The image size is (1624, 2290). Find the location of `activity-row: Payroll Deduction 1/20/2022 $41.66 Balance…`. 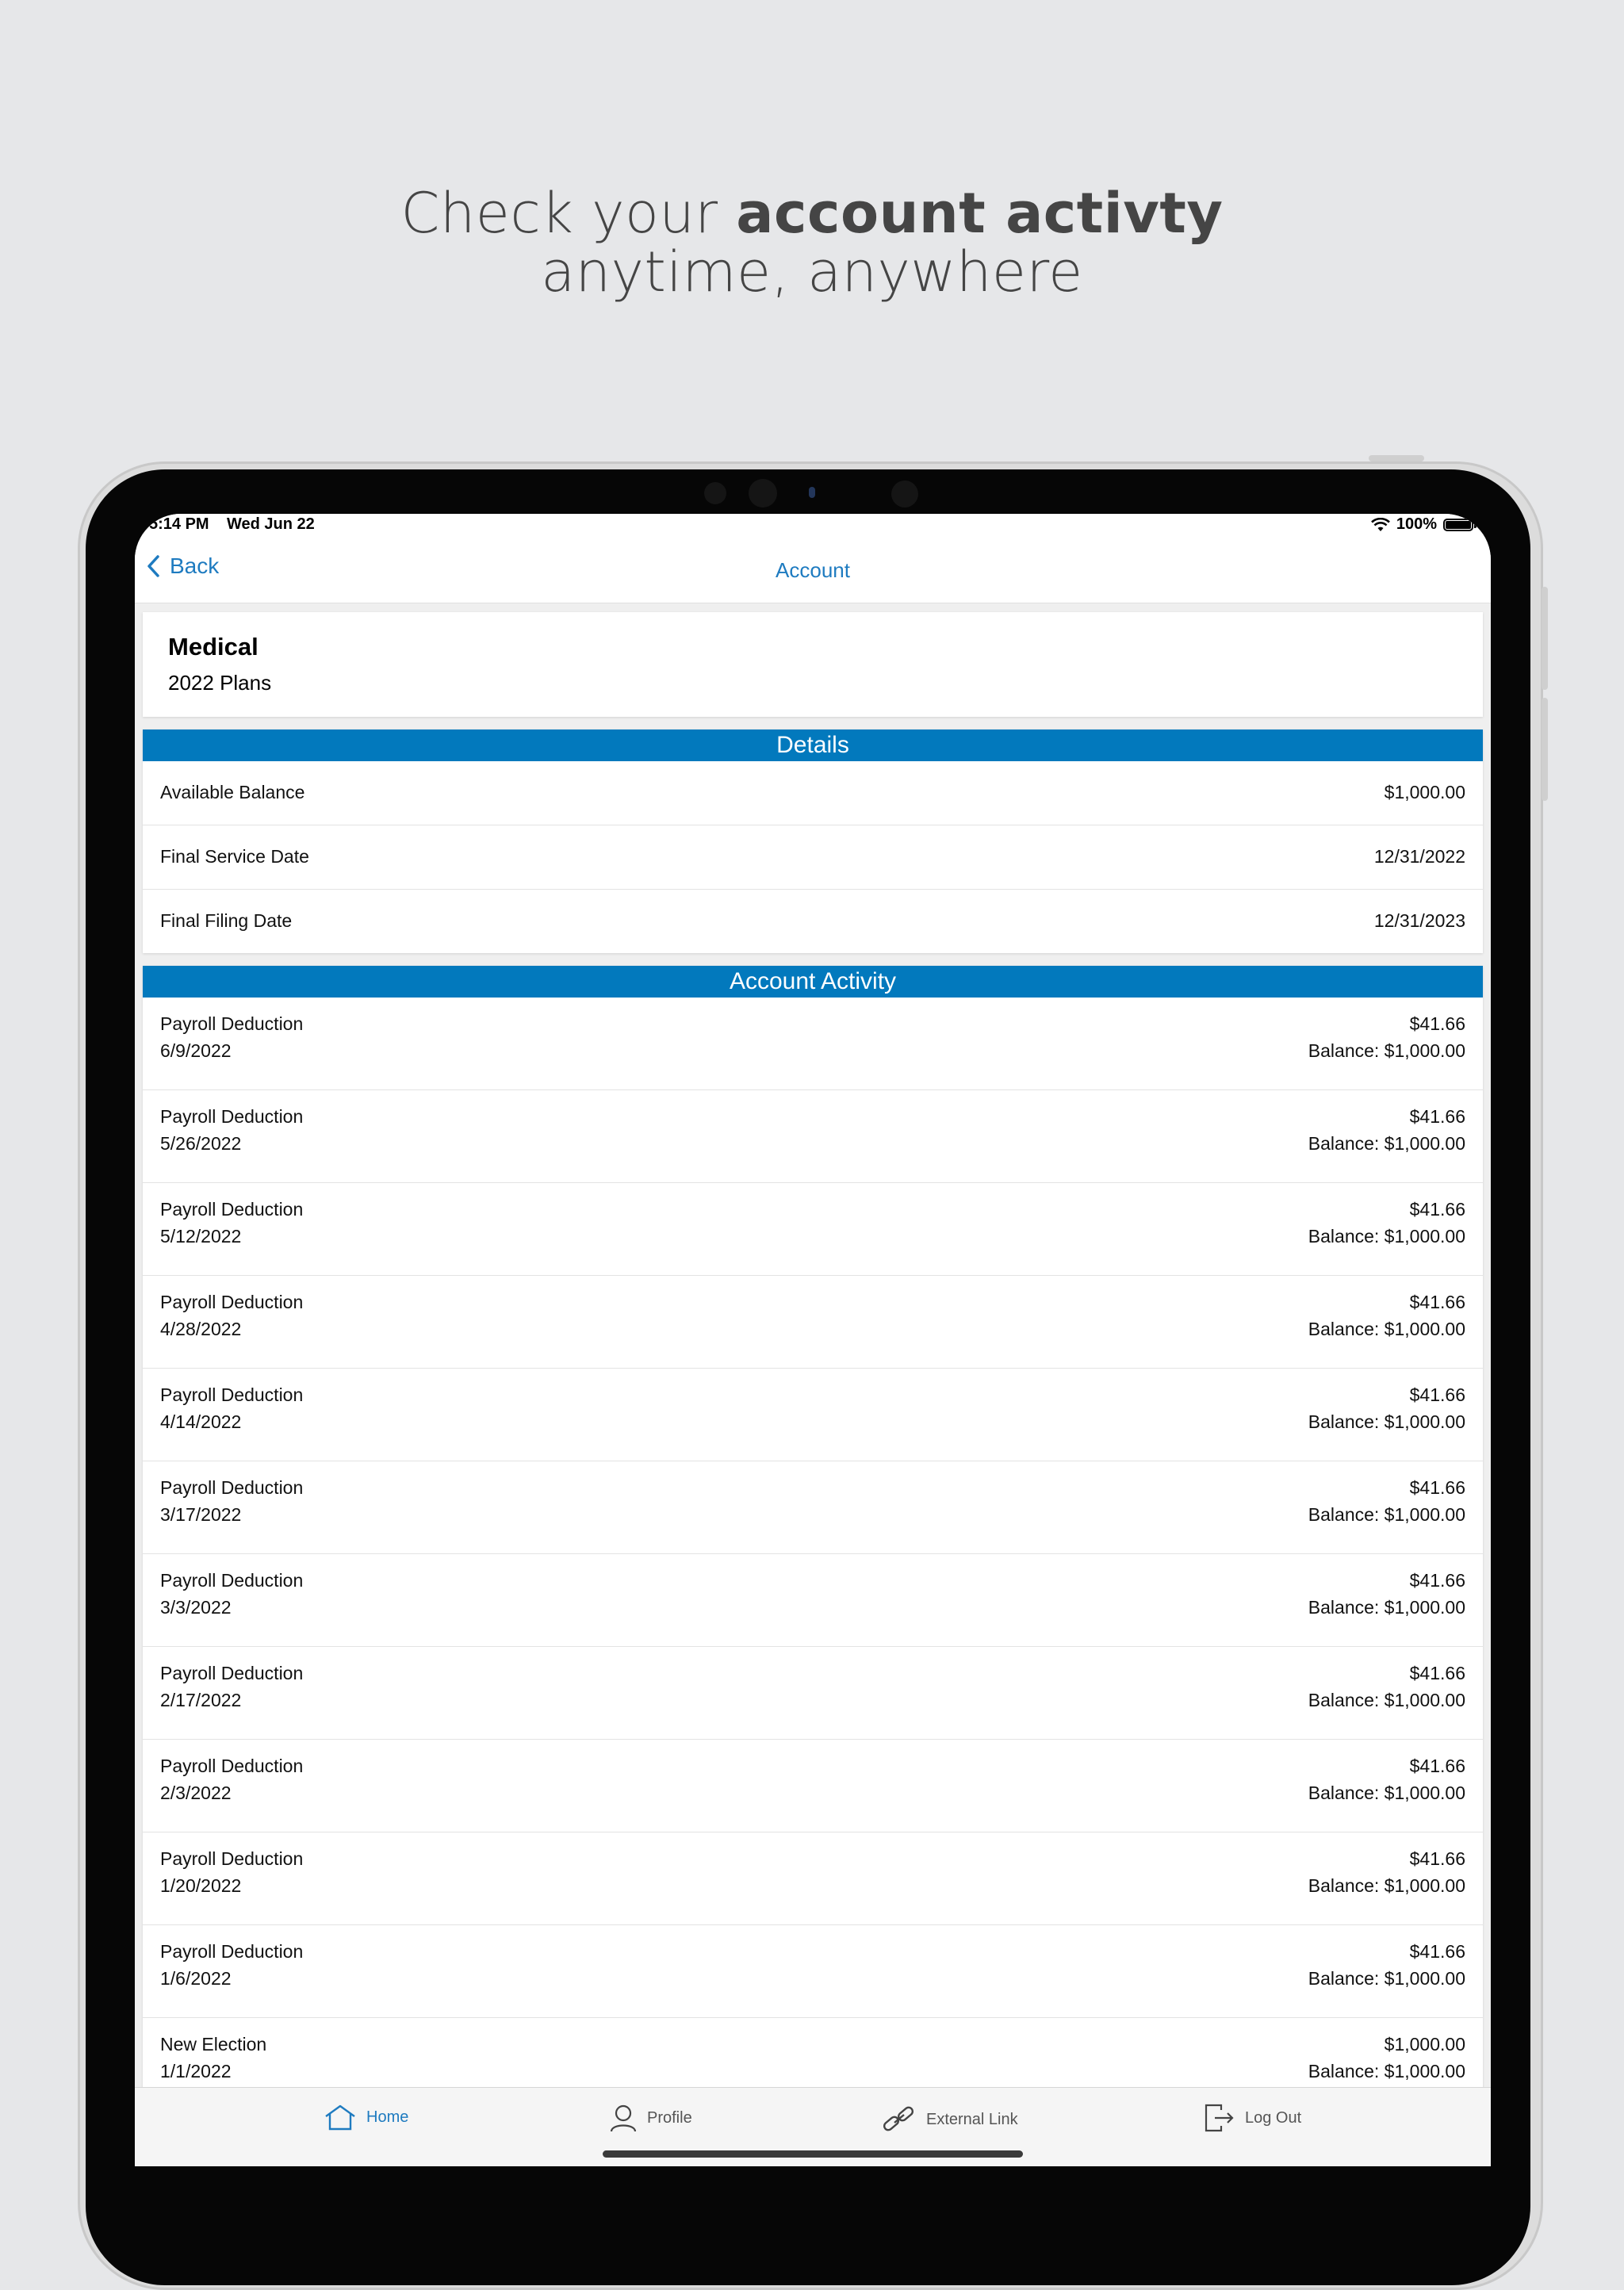

activity-row: Payroll Deduction 1/20/2022 $41.66 Balance… is located at coordinates (813, 1879).